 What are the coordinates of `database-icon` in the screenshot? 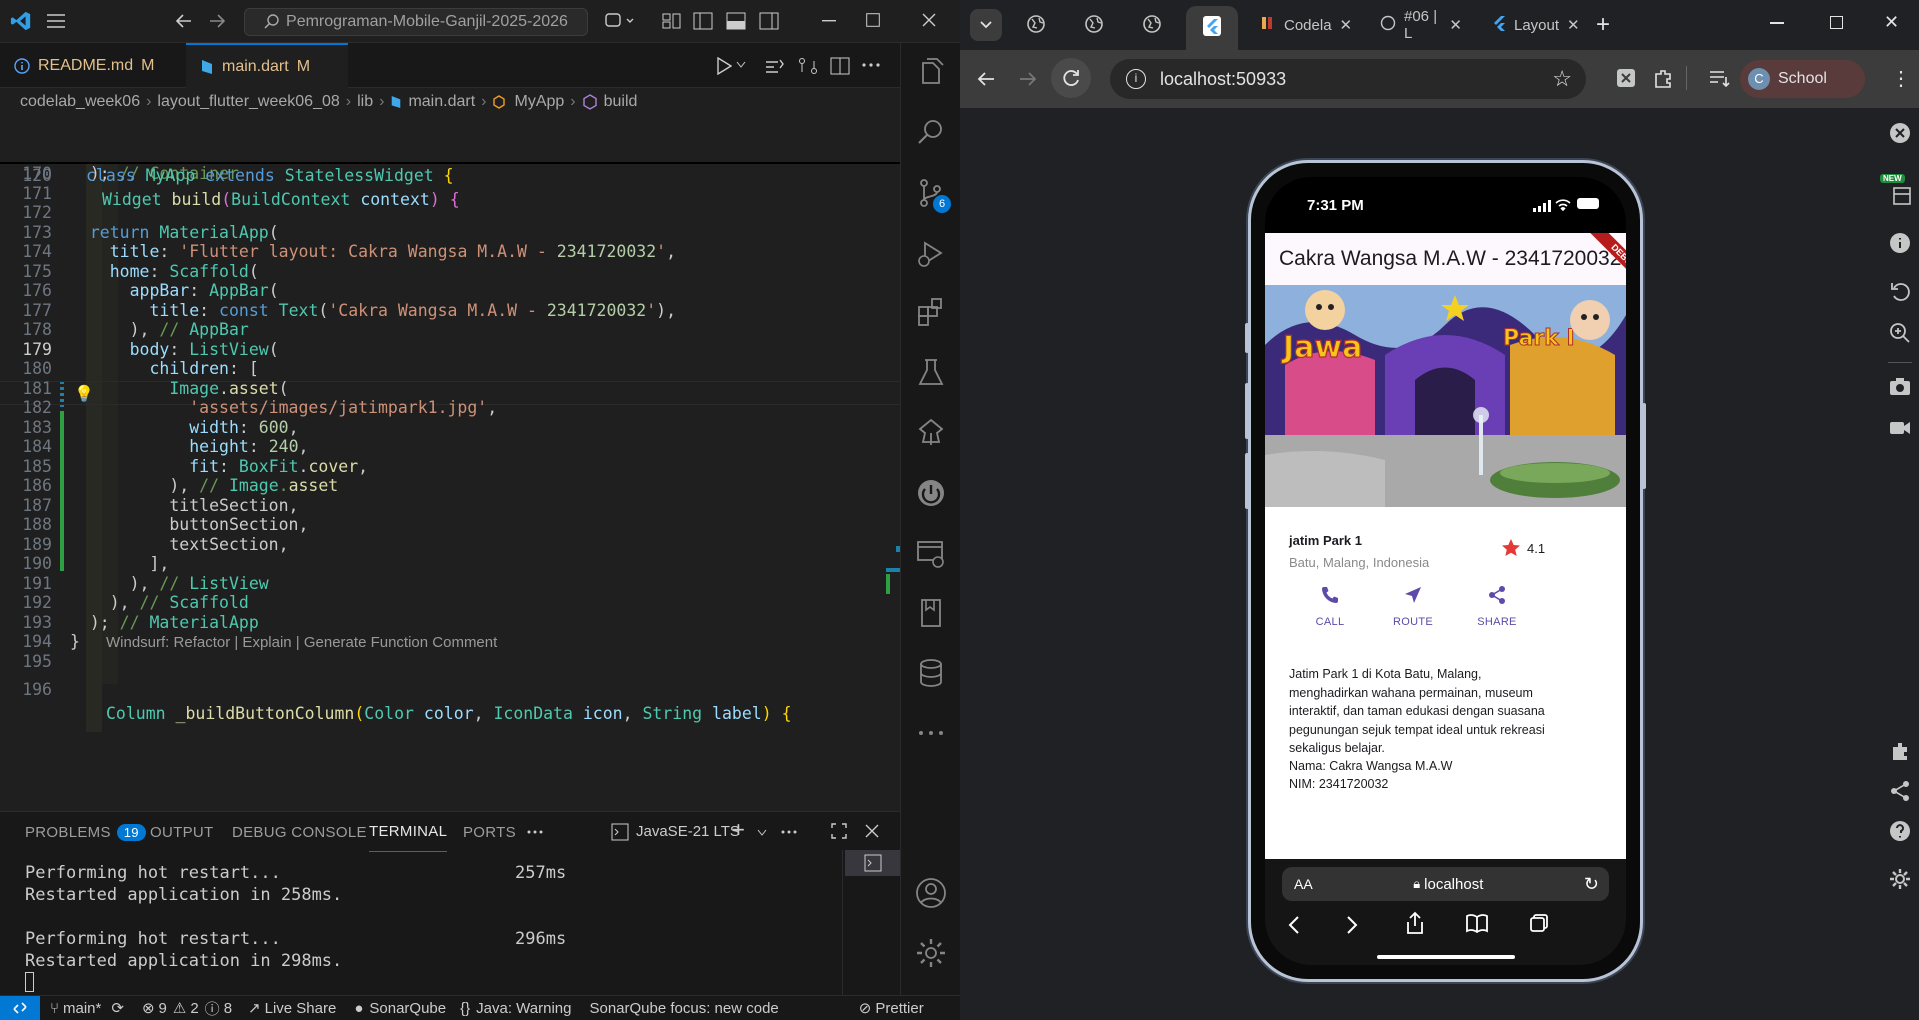 It's located at (931, 673).